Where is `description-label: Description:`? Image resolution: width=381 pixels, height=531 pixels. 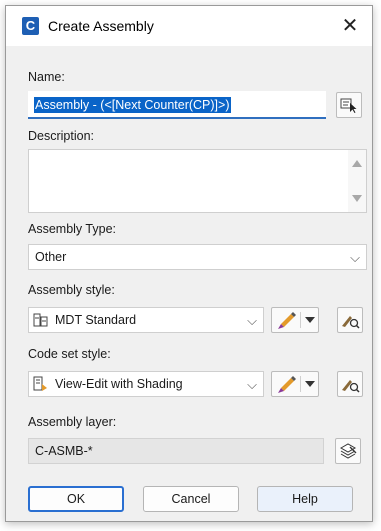
description-label: Description: is located at coordinates (61, 136).